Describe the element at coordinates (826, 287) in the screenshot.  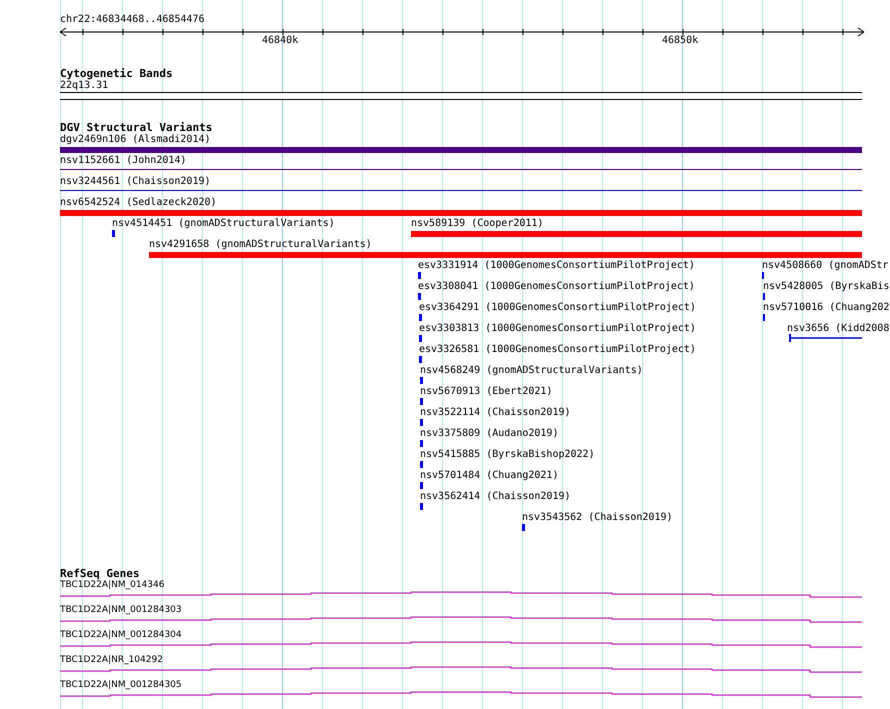
I see `variant-label: nsv5428005 (ByrskaBis` at that location.